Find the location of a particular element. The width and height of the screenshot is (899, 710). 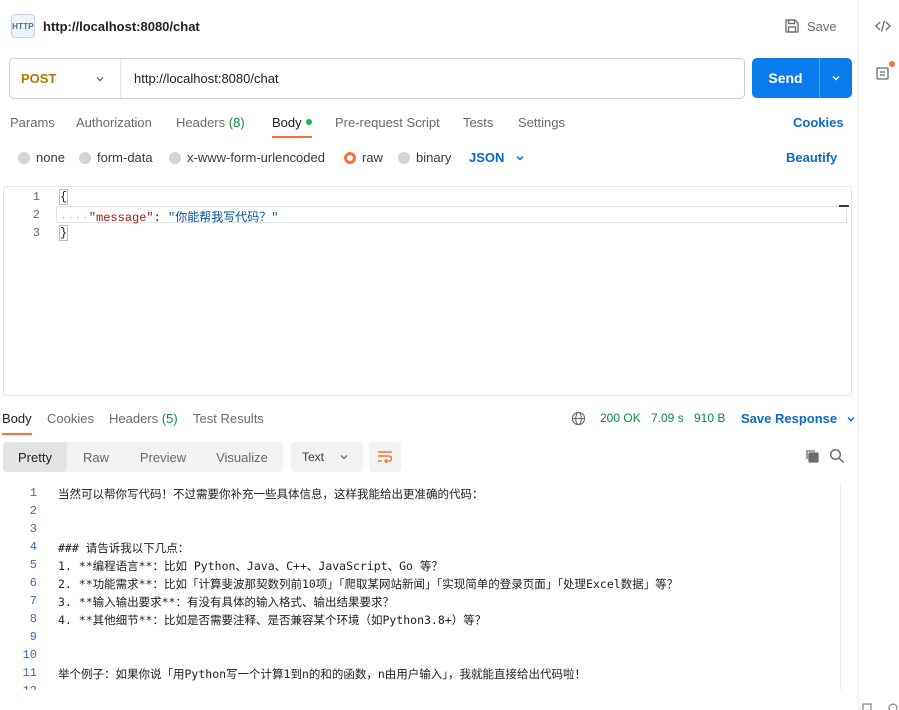

tab-settings: Settings is located at coordinates (541, 122).